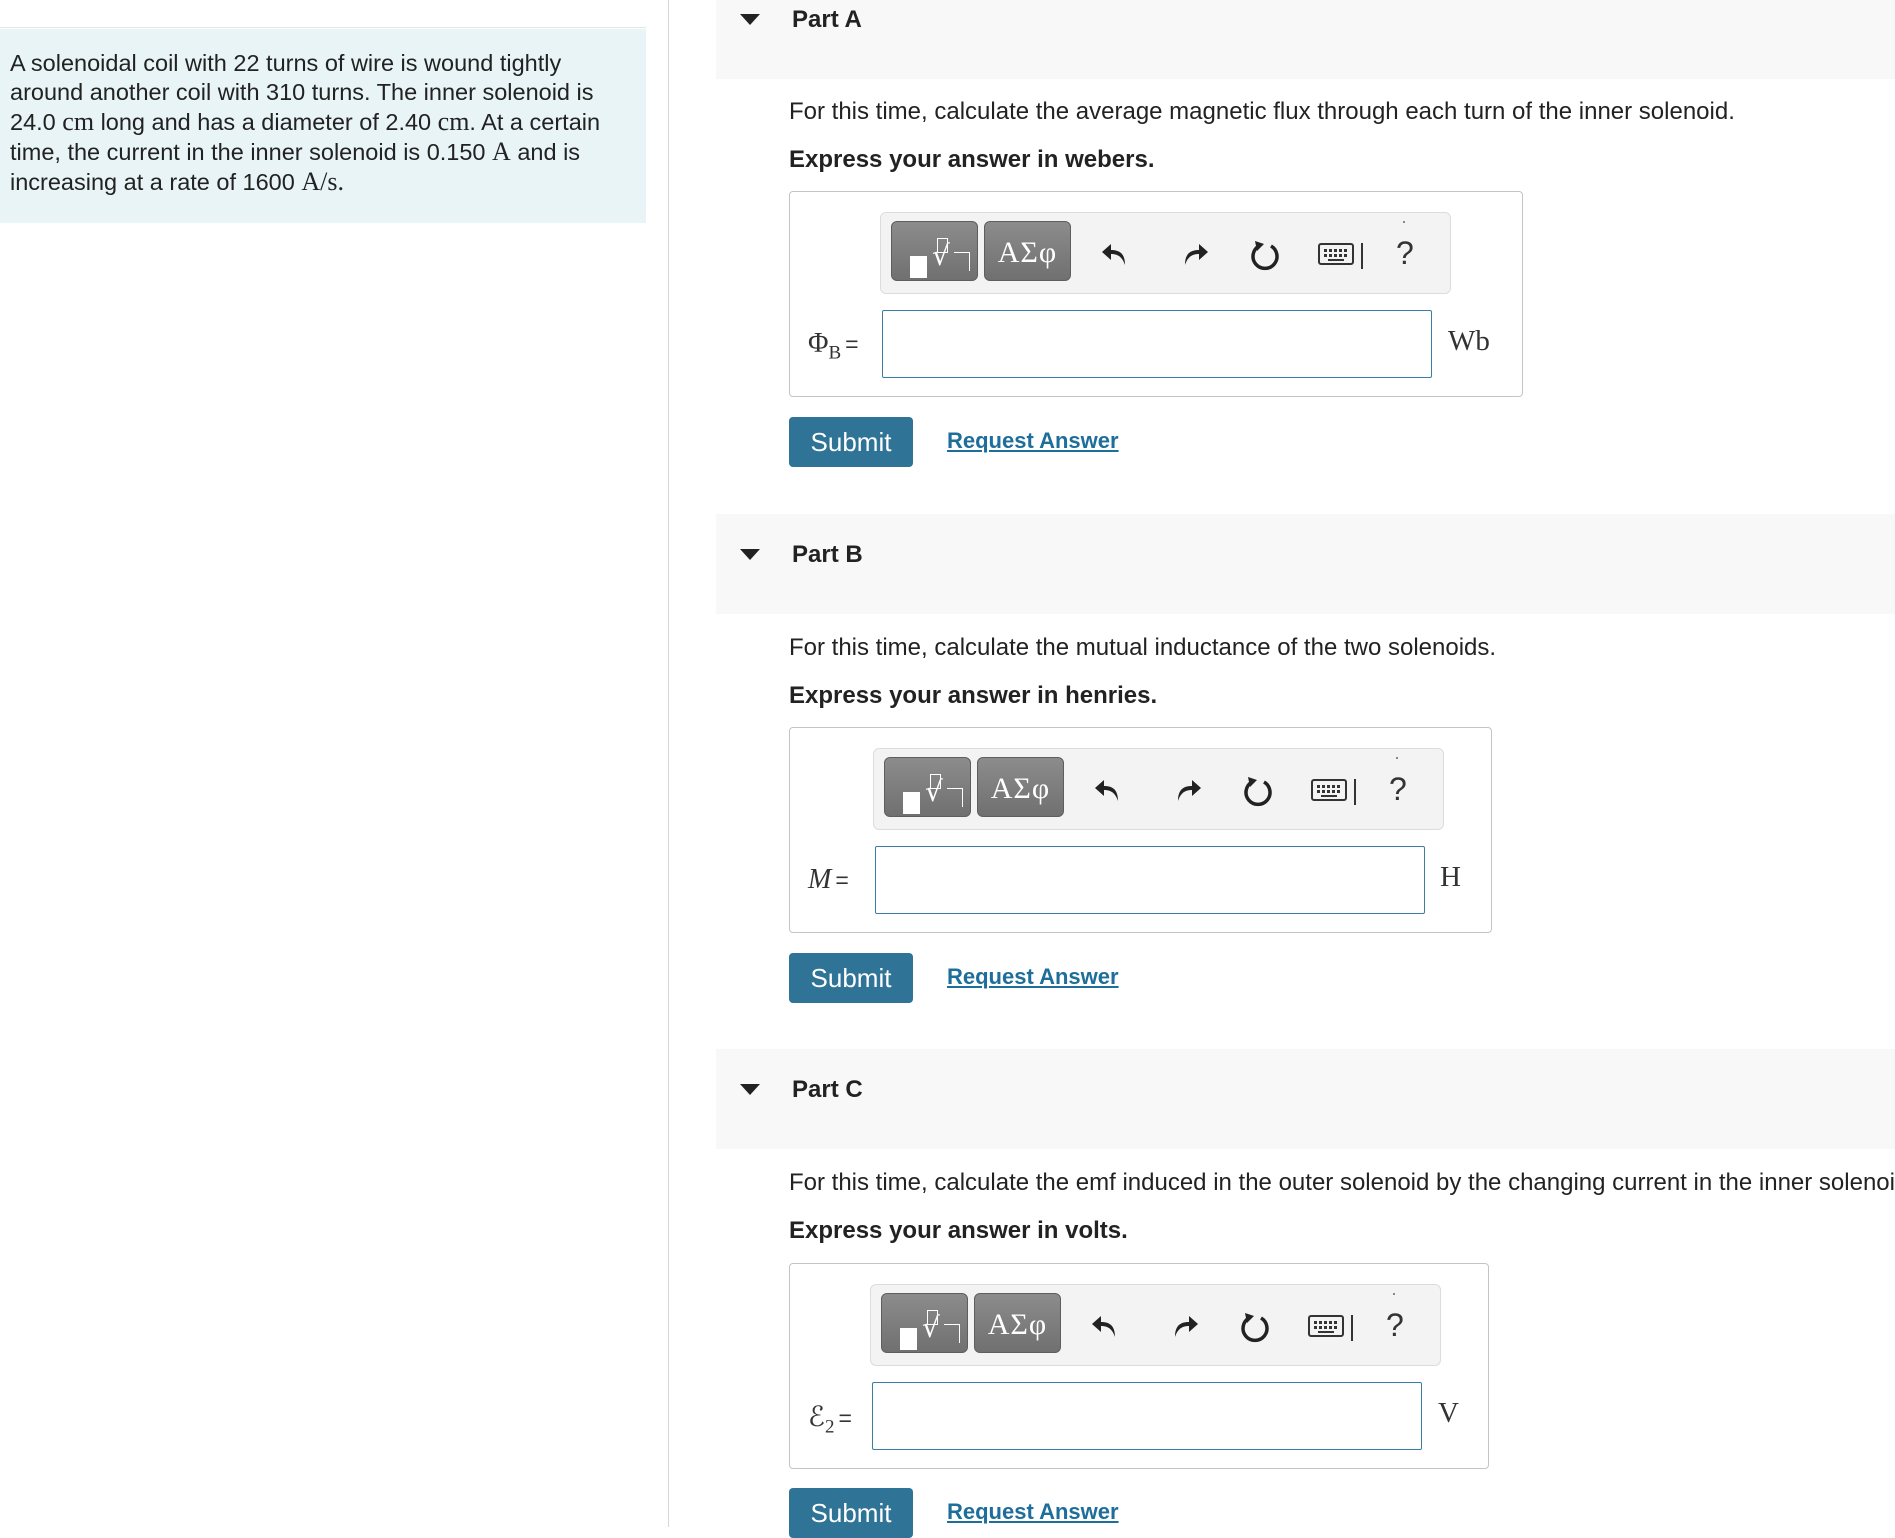 The image size is (1895, 1538). I want to click on part-b-title: Part B, so click(827, 554).